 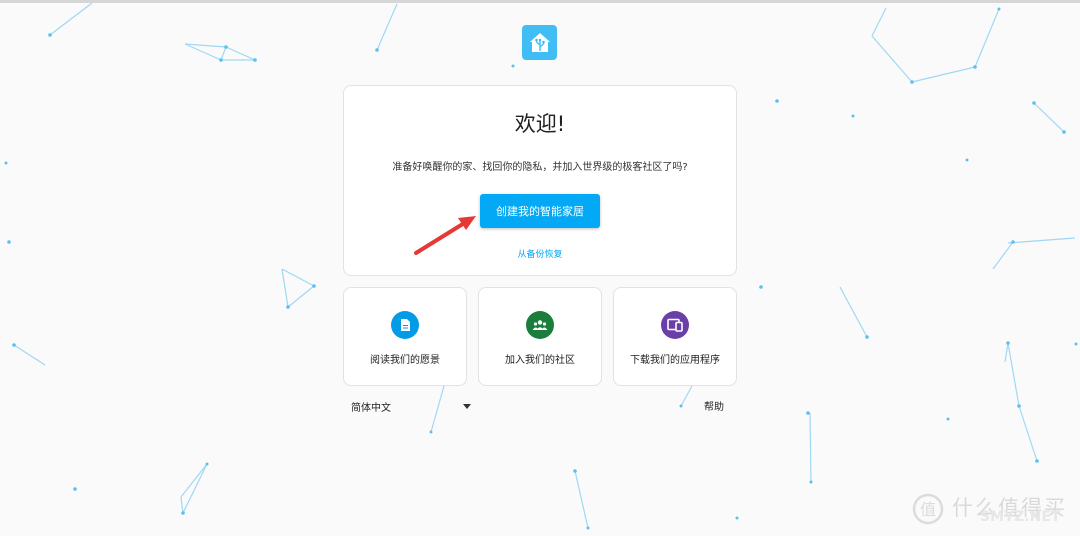 I want to click on devices-icon, so click(x=675, y=325).